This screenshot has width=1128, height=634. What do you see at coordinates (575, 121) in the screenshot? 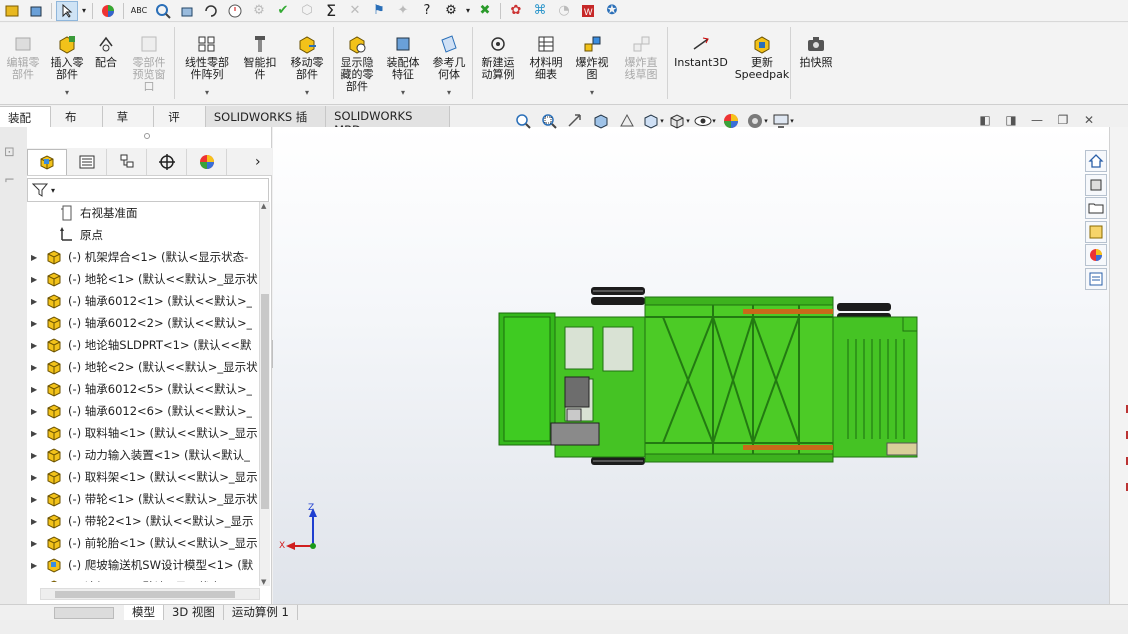
I see `previous-view-icon` at bounding box center [575, 121].